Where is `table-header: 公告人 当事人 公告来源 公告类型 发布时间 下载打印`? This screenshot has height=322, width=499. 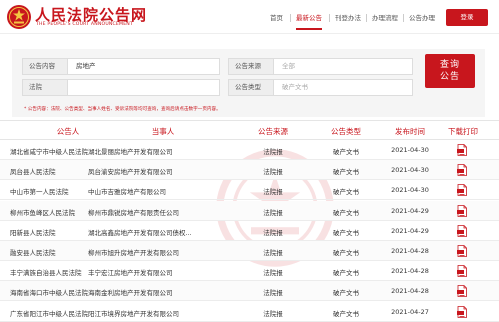
table-header: 公告人 当事人 公告来源 公告类型 发布时间 下载打印 is located at coordinates (249, 130).